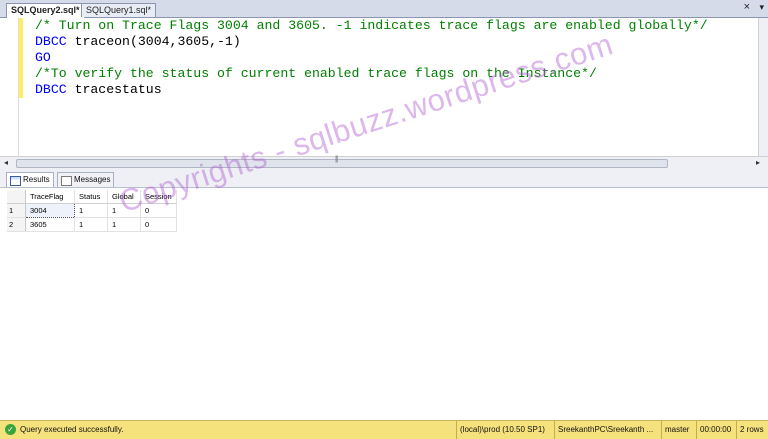 The image size is (768, 439). What do you see at coordinates (6, 162) in the screenshot?
I see `scroll-left-icon: ◂` at bounding box center [6, 162].